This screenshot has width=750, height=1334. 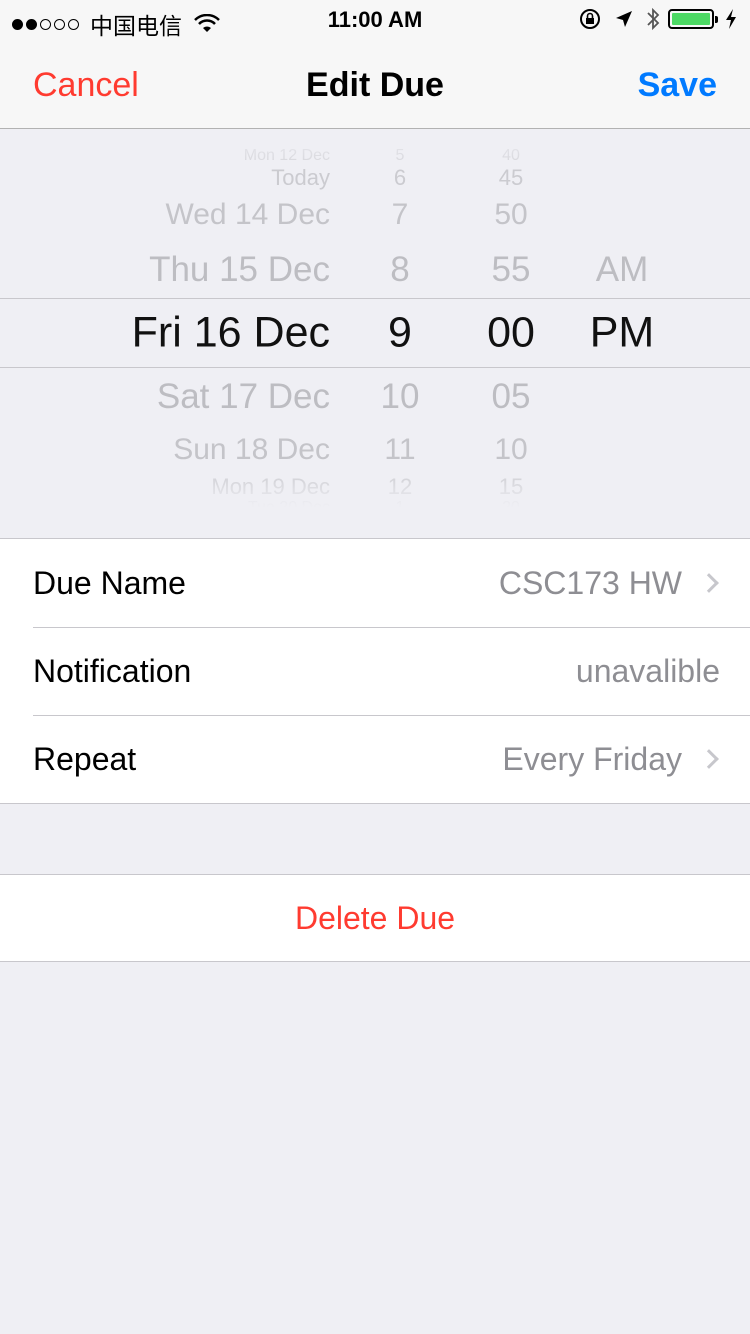 I want to click on picker-date: Sun 18 Dec, so click(x=251, y=449).